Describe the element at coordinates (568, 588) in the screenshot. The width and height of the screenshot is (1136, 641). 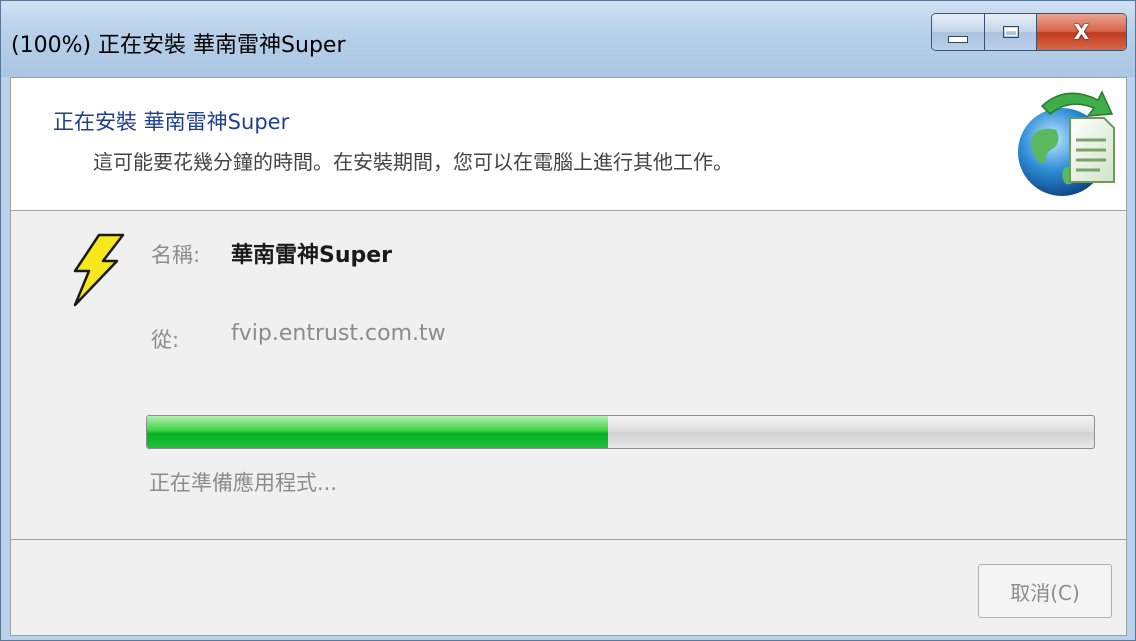
I see `footer-panel: 取消(C)` at that location.